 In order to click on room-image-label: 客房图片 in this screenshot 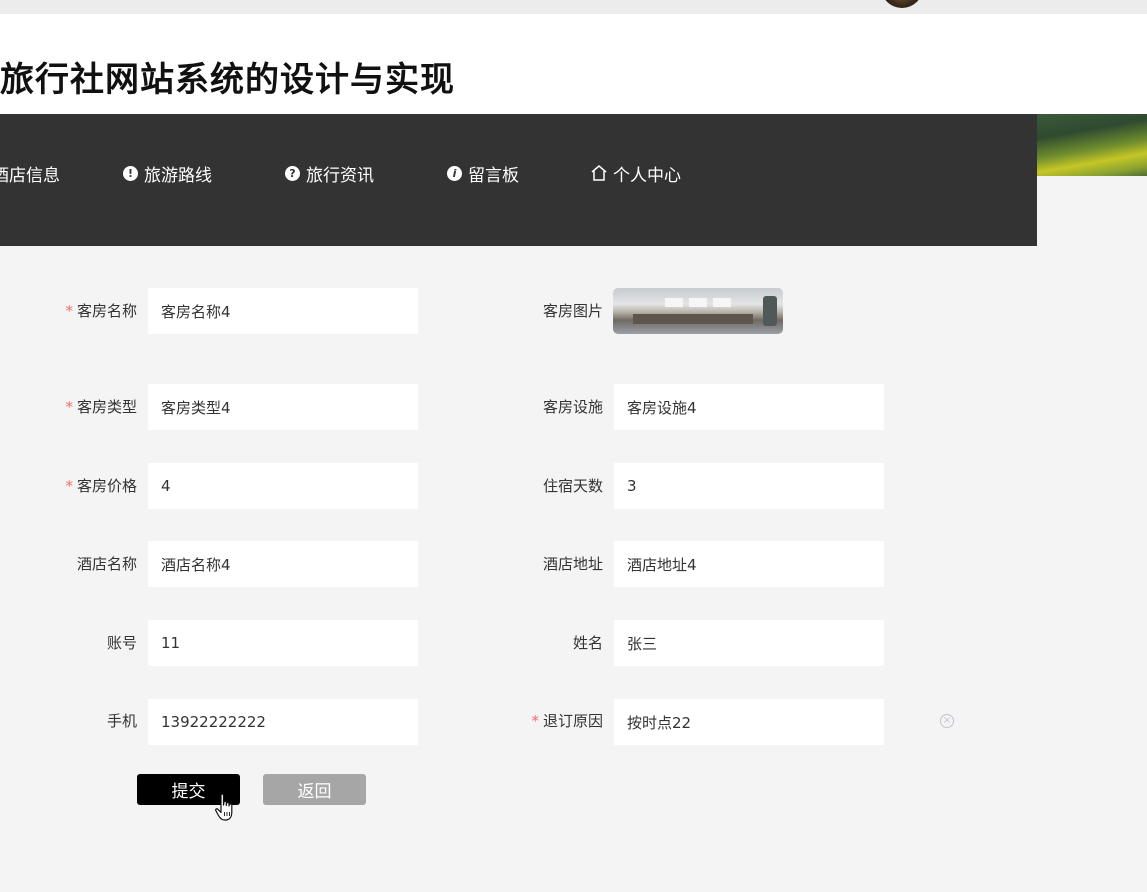, I will do `click(572, 311)`.